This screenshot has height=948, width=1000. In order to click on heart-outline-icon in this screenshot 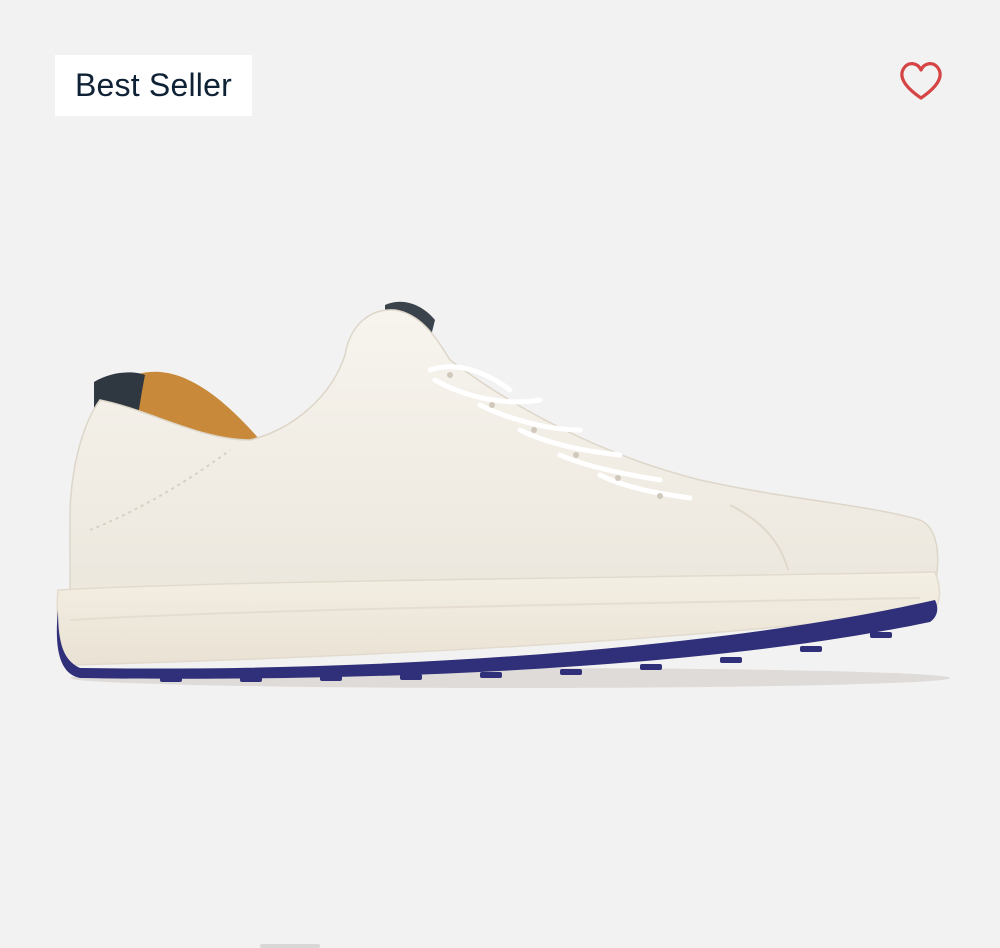, I will do `click(921, 81)`.